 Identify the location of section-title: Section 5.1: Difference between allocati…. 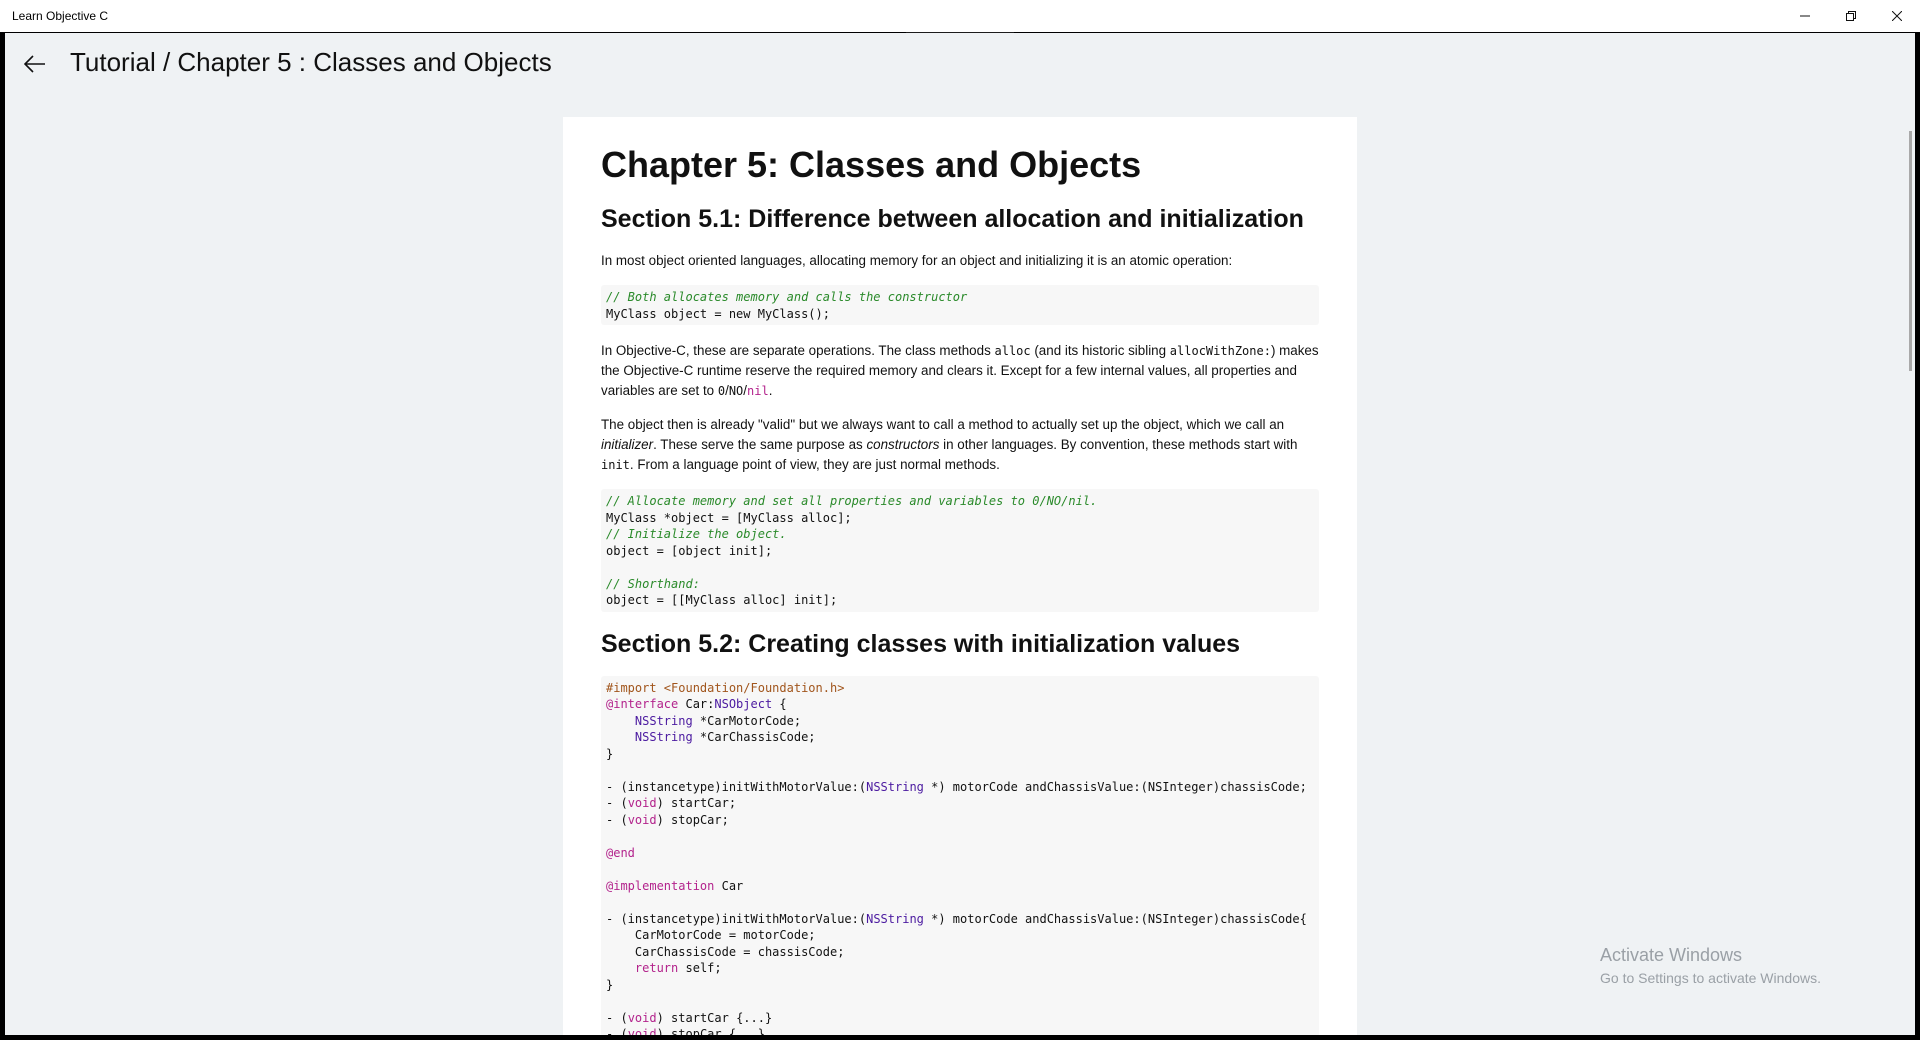
(952, 219).